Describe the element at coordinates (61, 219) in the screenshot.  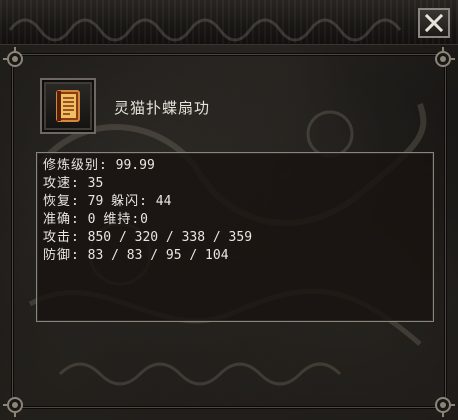
I see `stat-label: 准确:` at that location.